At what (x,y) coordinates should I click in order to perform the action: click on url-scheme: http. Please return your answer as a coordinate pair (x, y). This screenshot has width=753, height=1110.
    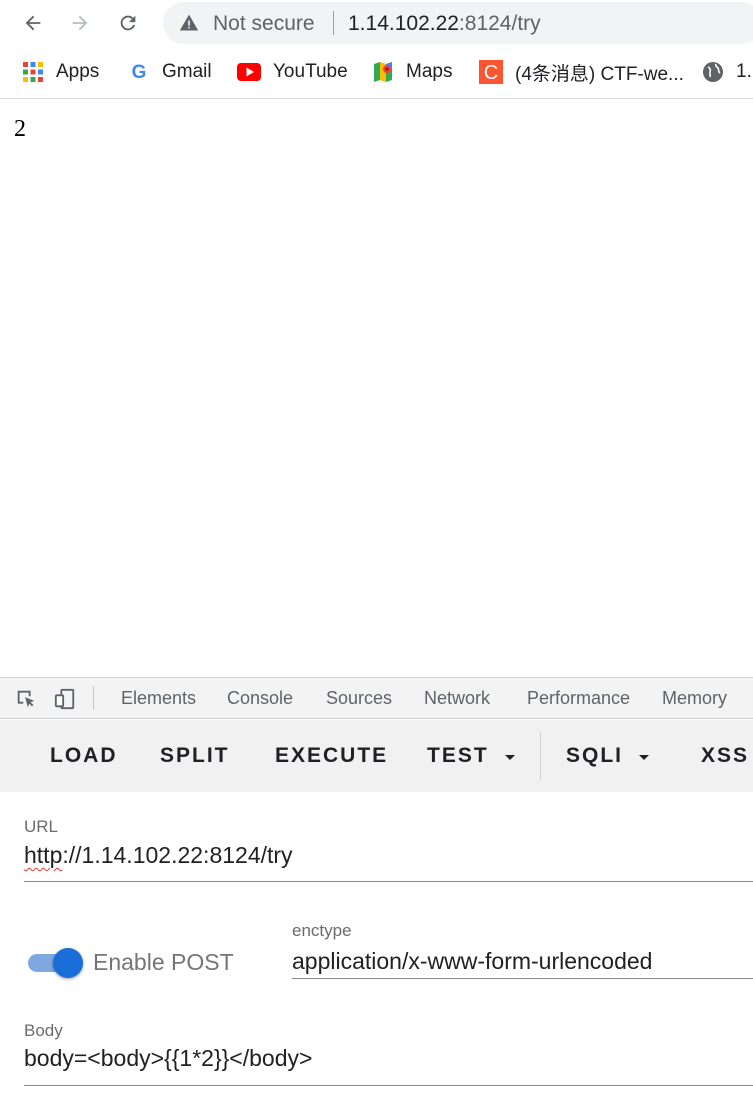
    Looking at the image, I should click on (43, 855).